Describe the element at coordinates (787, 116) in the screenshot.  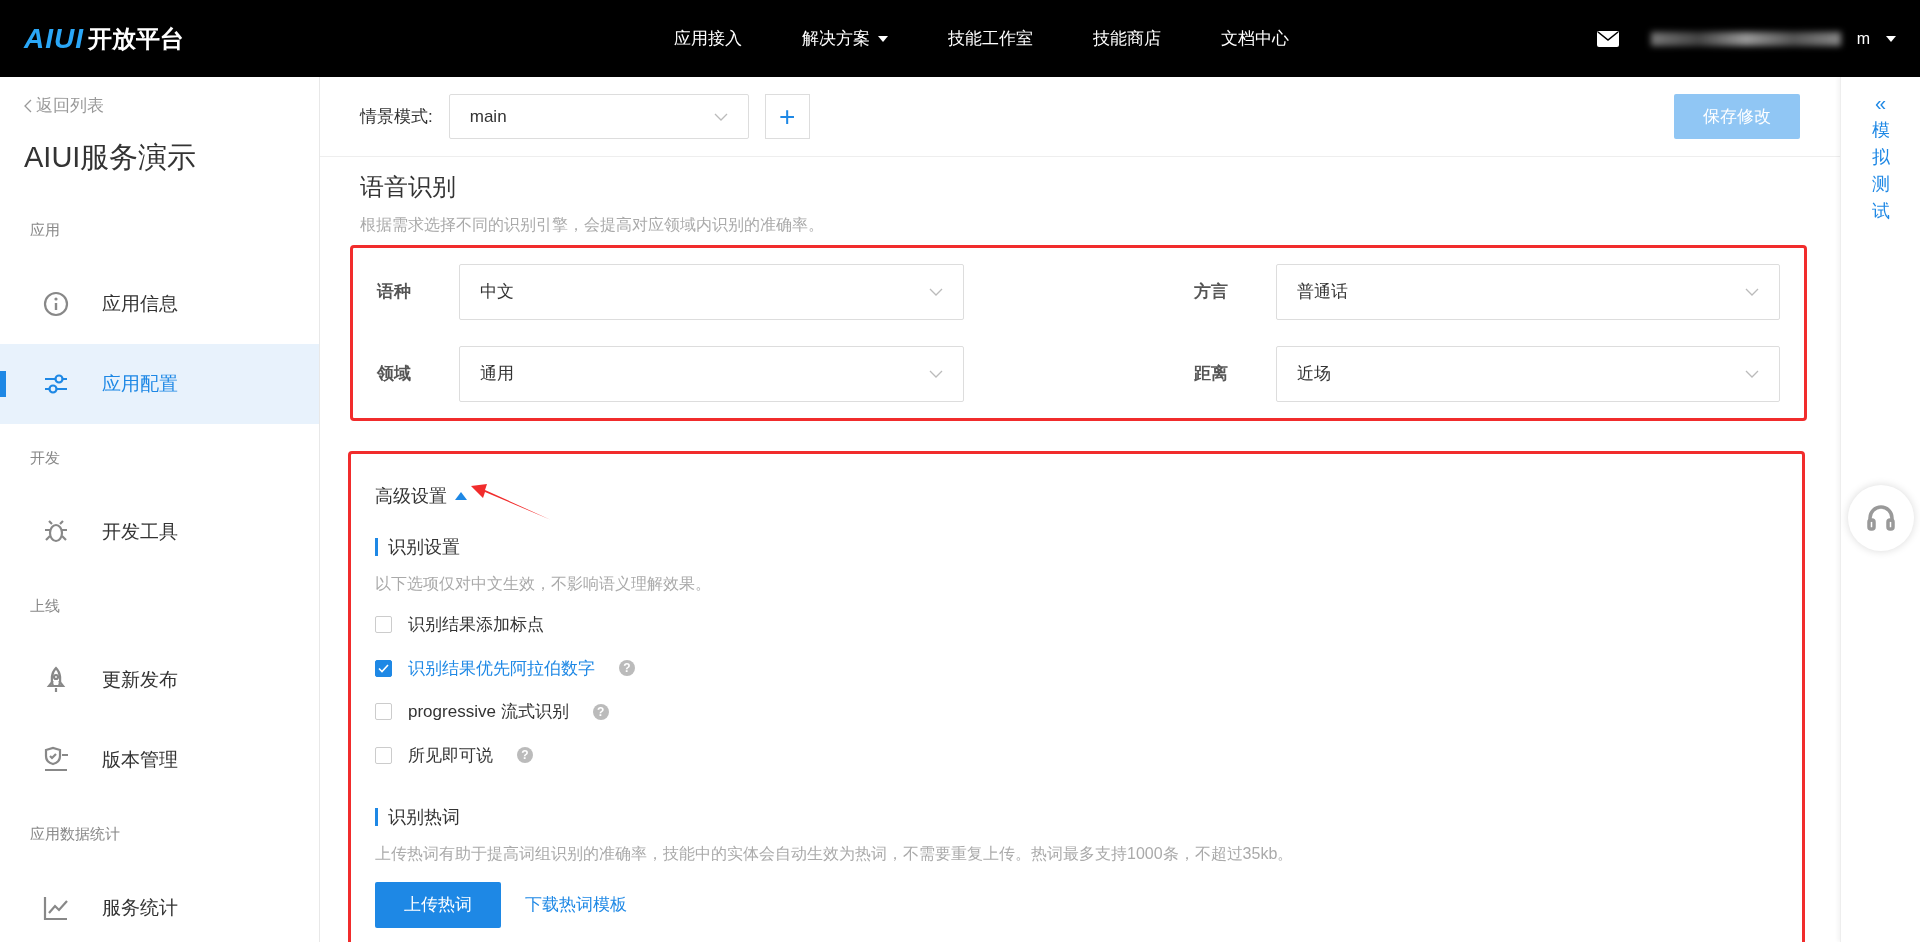
I see `add-button: +` at that location.